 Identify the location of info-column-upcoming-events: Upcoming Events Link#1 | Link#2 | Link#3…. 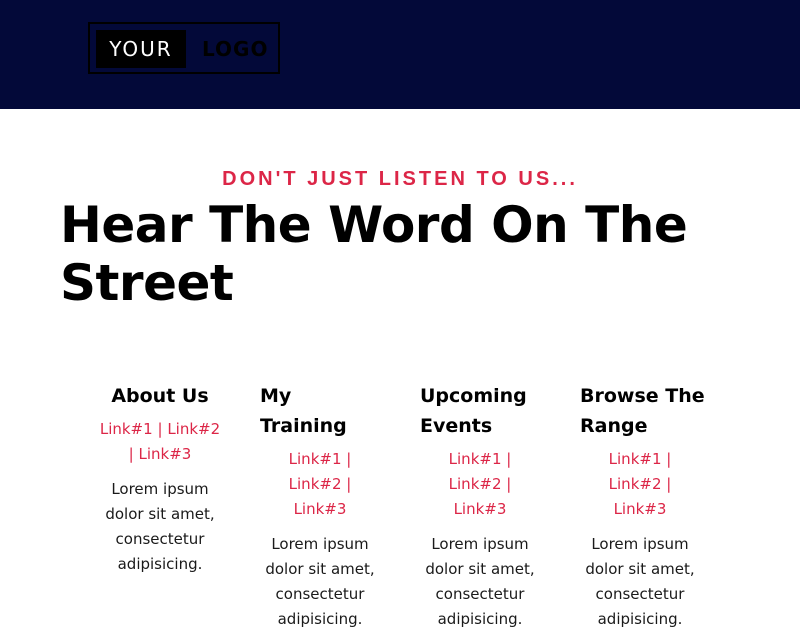
(480, 506).